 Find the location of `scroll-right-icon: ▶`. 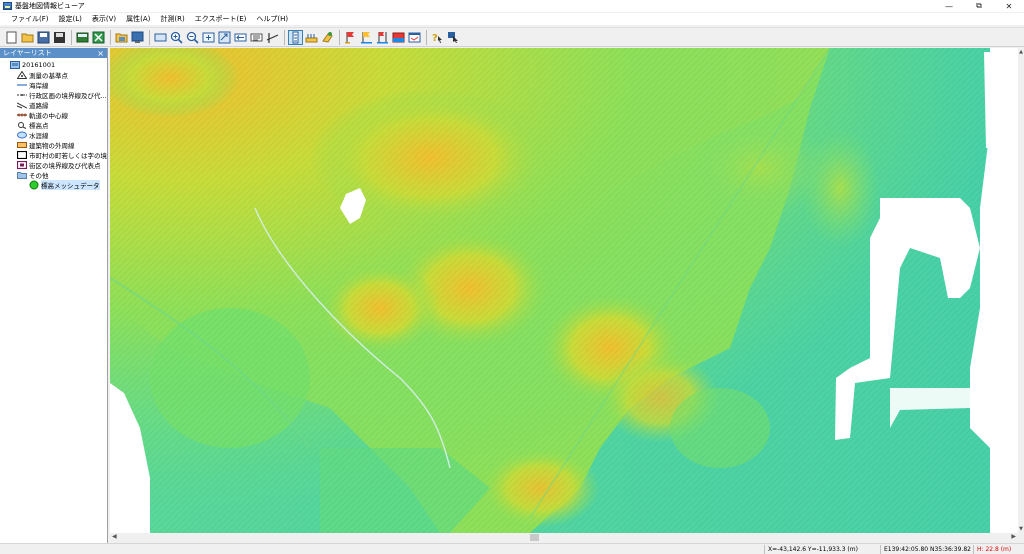

scroll-right-icon: ▶ is located at coordinates (1013, 536).